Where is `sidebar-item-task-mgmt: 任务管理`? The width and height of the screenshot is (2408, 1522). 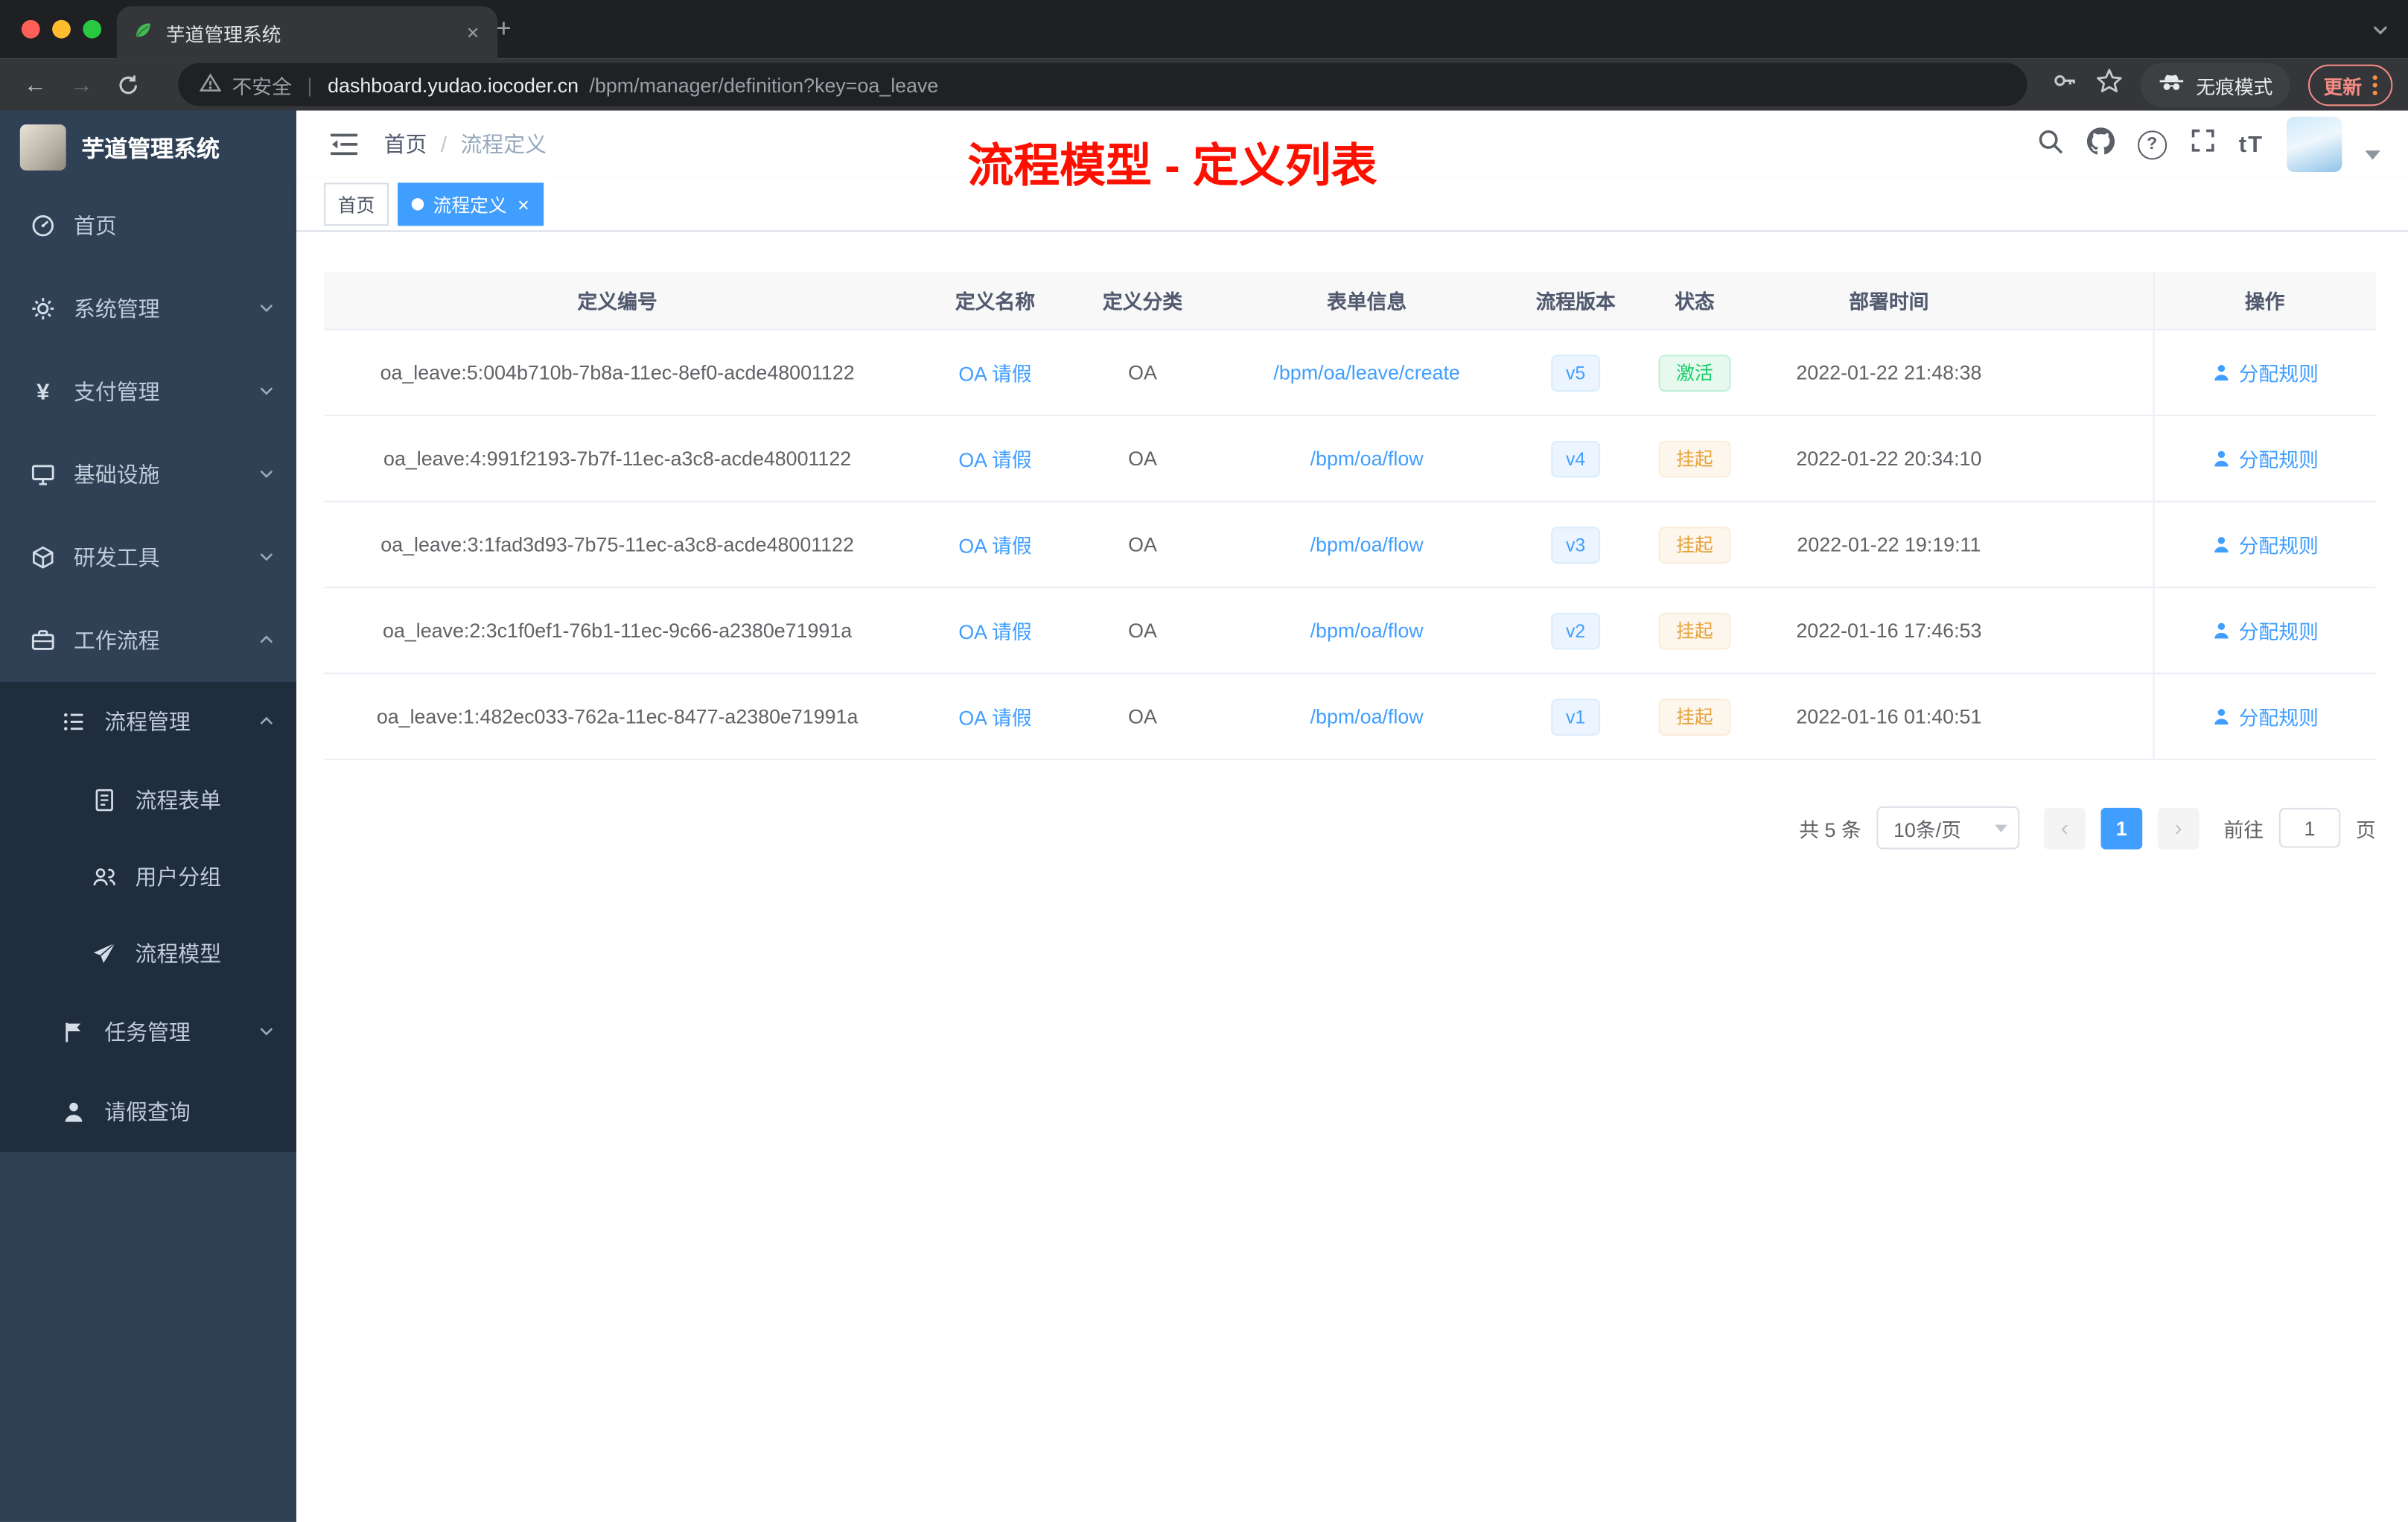 sidebar-item-task-mgmt: 任务管理 is located at coordinates (148, 1032).